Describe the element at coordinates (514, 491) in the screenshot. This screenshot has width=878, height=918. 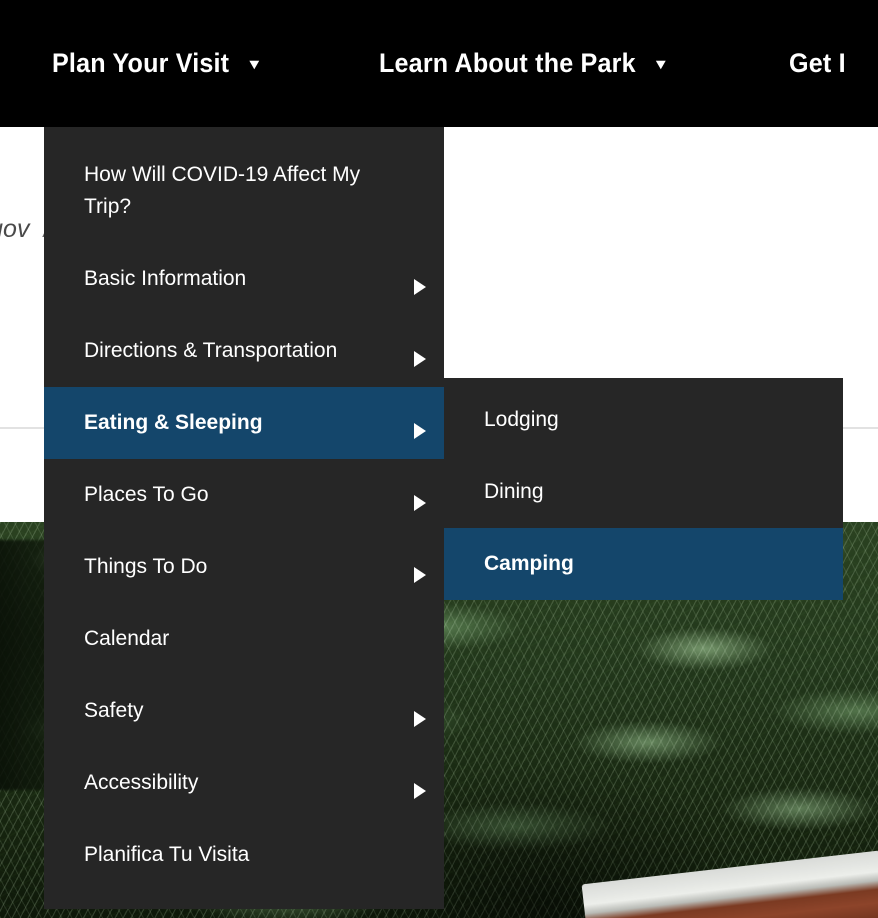
I see `submenu-item-label: Dining` at that location.